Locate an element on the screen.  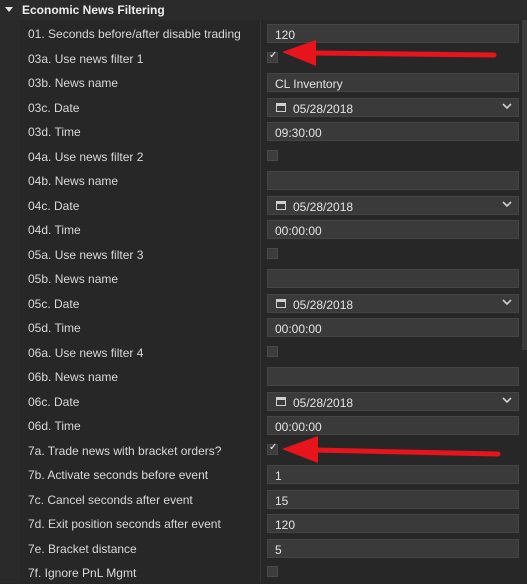
property-label: 05b. News name is located at coordinates (73, 279).